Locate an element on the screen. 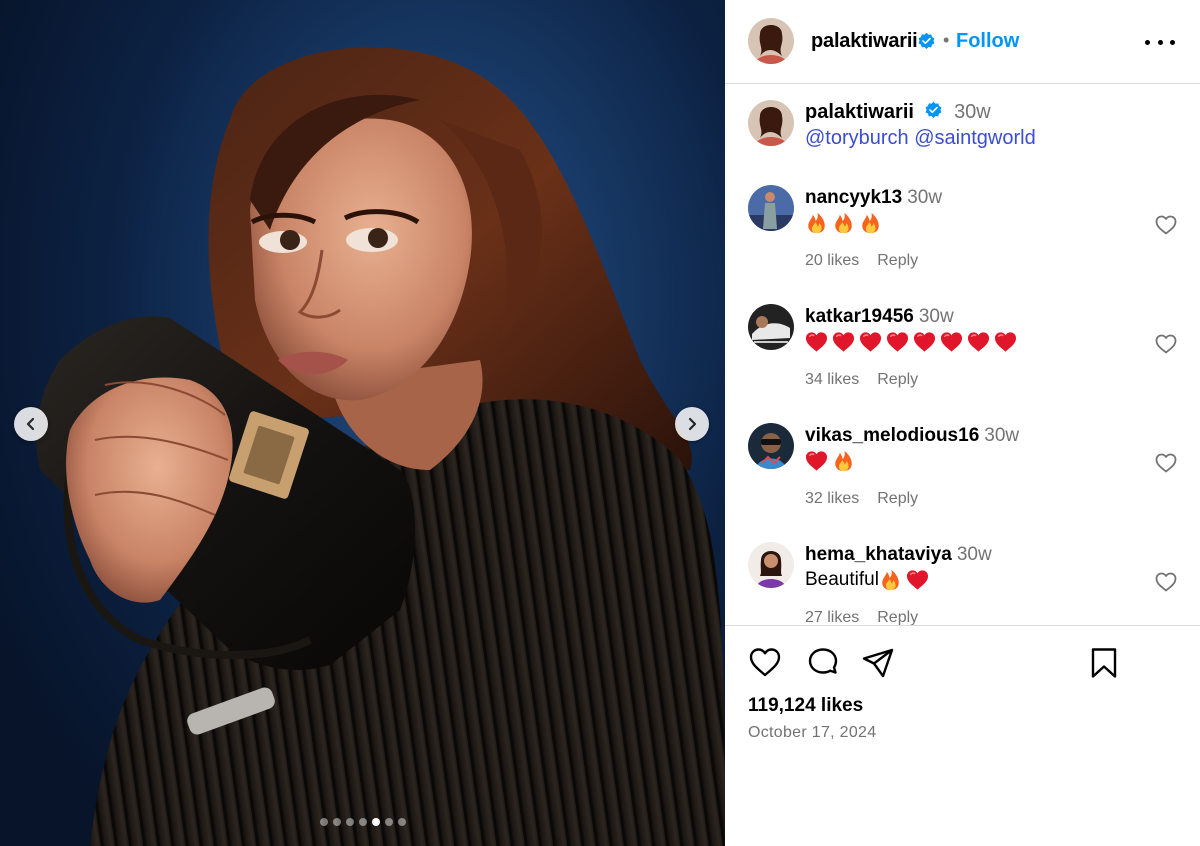  caption-username: palaktiwarii is located at coordinates (859, 112).